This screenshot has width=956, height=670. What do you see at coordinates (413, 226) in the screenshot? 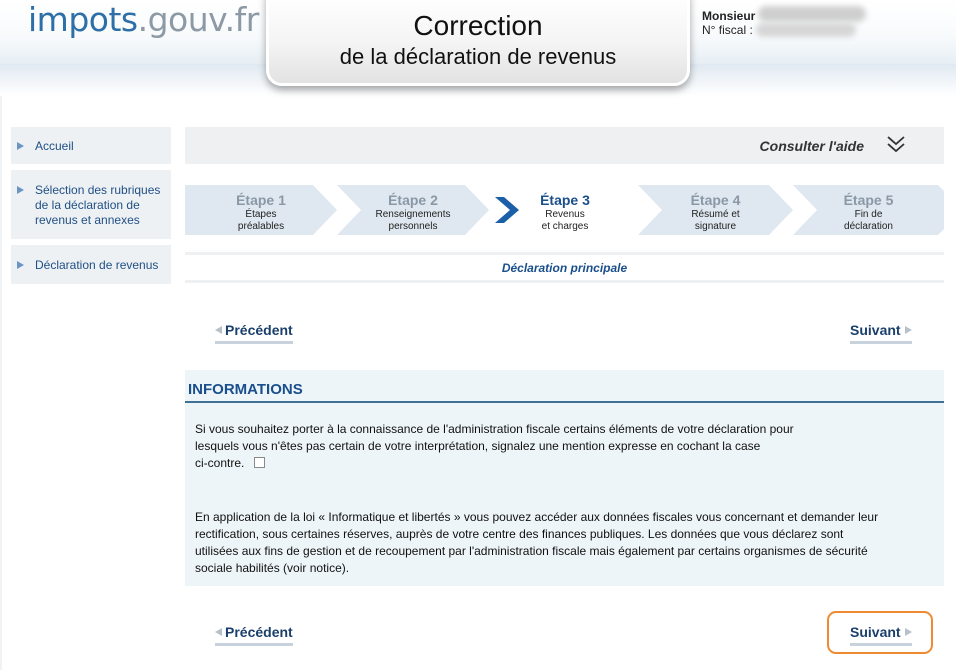
I see `step-subtitle: personnels` at bounding box center [413, 226].